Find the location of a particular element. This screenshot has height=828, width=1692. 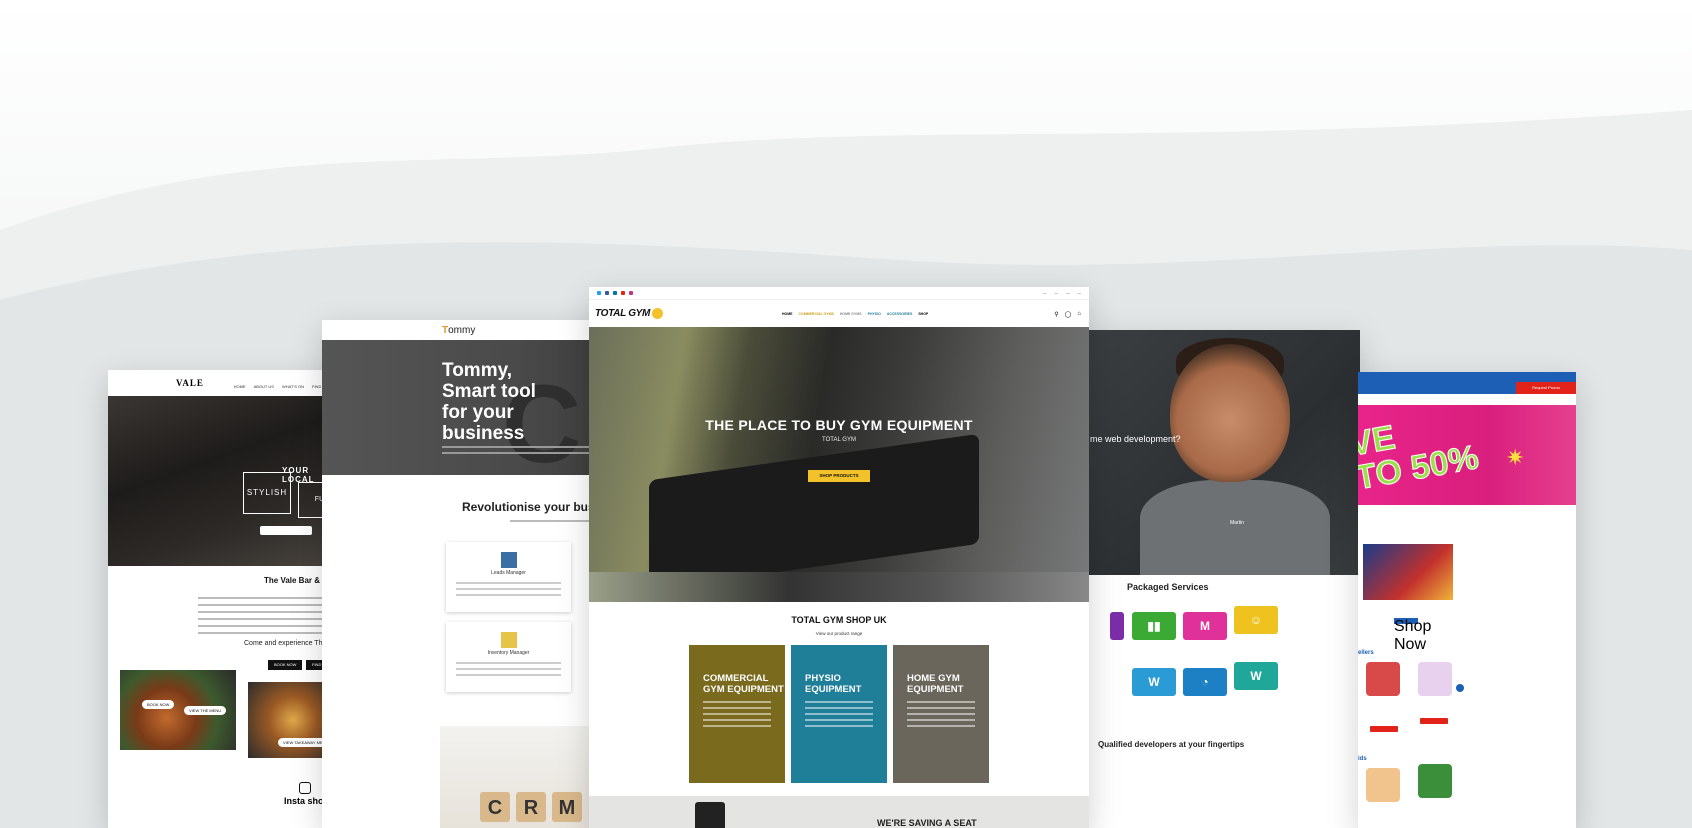

gym-logo-text: TOTAL GYM is located at coordinates (623, 314).